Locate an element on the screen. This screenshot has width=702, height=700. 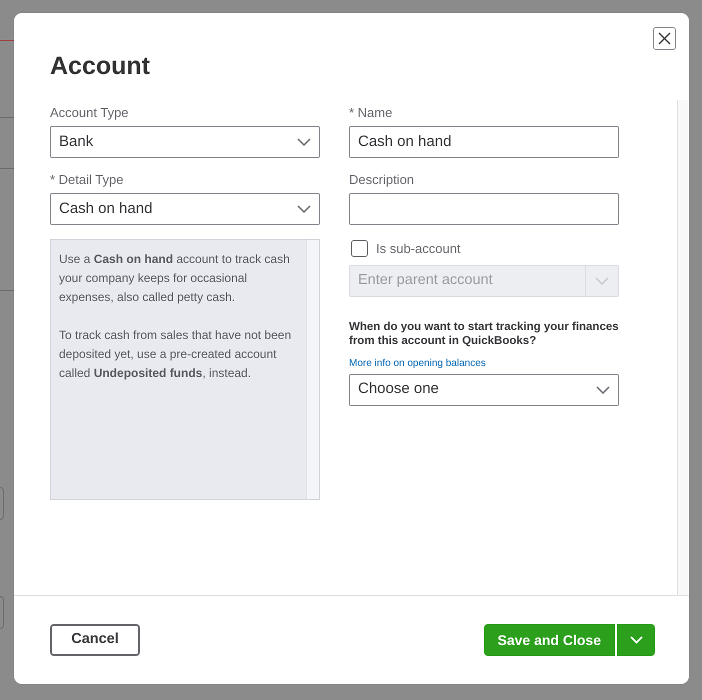
sub-account-checkbox is located at coordinates (359, 249).